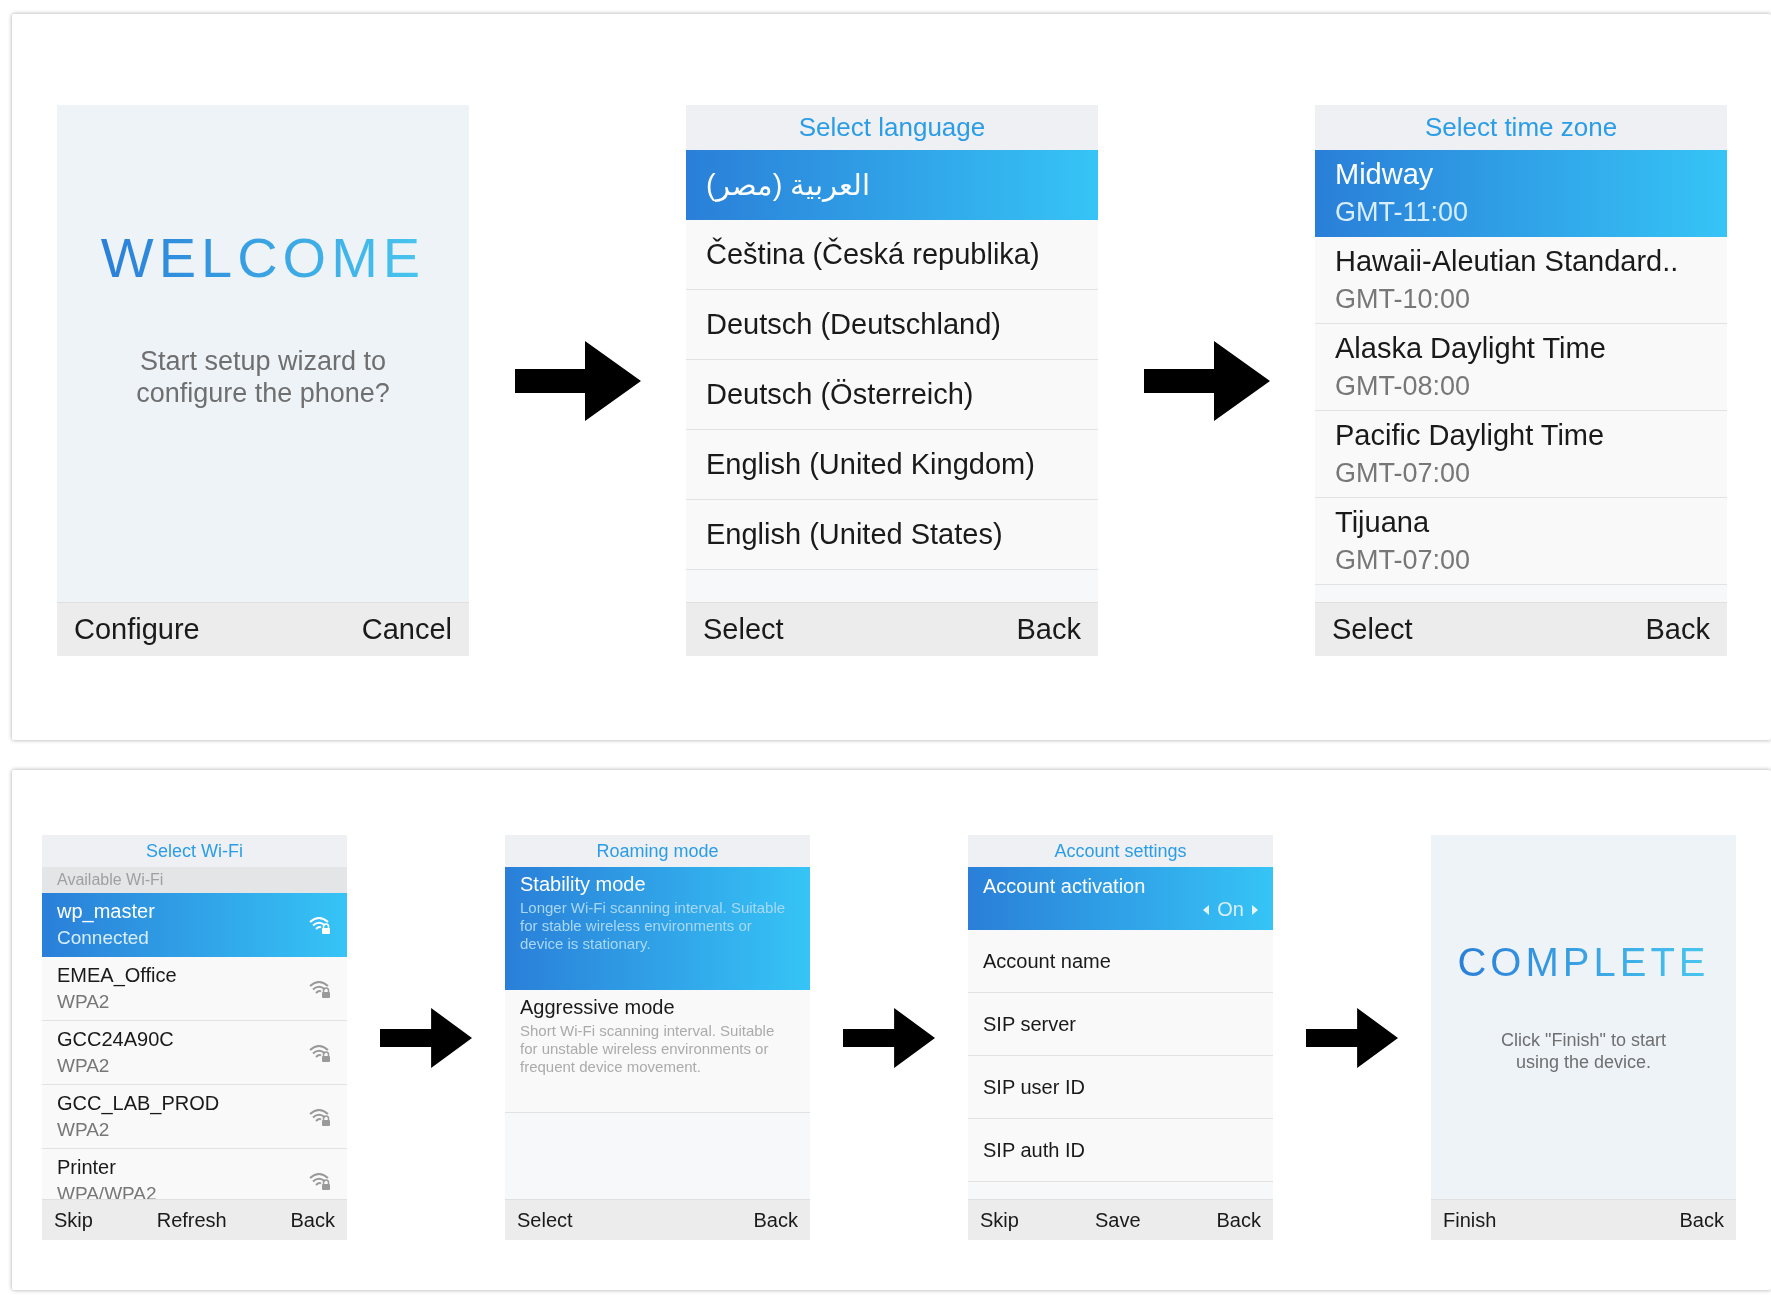 The width and height of the screenshot is (1771, 1295). Describe the element at coordinates (1470, 435) in the screenshot. I see `item-label: Pacific Daylight Time` at that location.